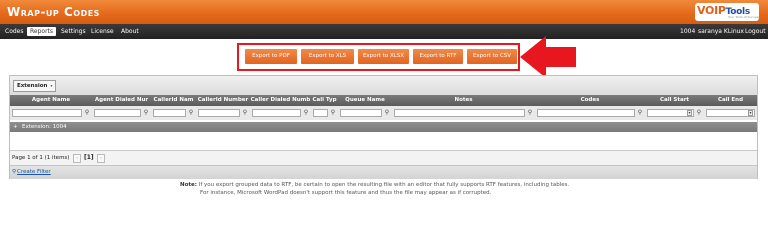 This screenshot has height=240, width=768. What do you see at coordinates (130, 31) in the screenshot?
I see `nav-about: About` at bounding box center [130, 31].